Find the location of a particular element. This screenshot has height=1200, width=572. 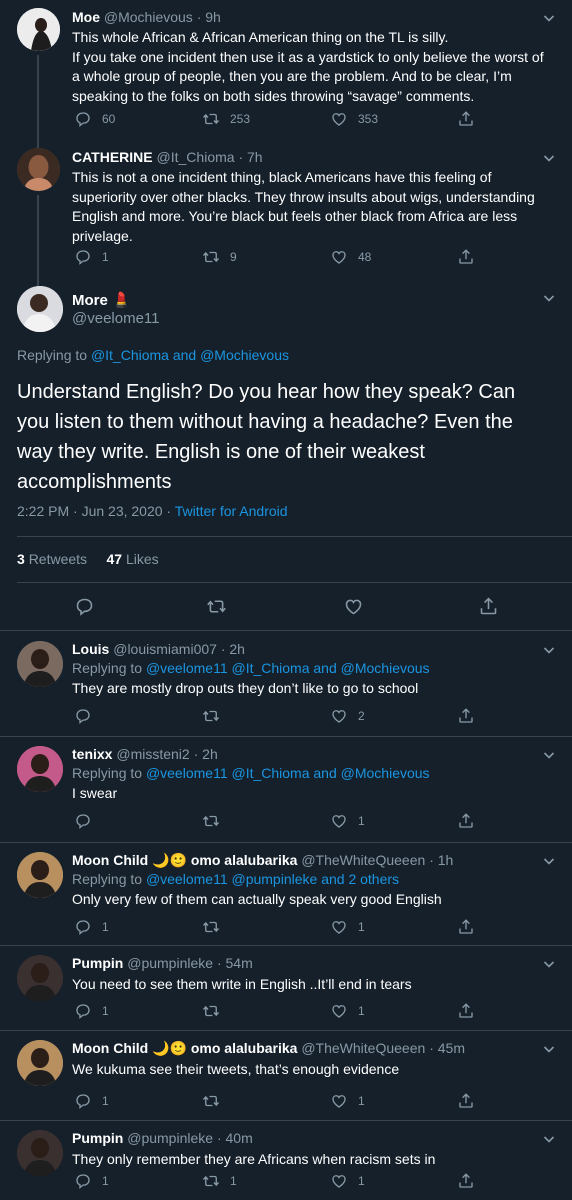

likes-stat: 47 Likes is located at coordinates (133, 559).